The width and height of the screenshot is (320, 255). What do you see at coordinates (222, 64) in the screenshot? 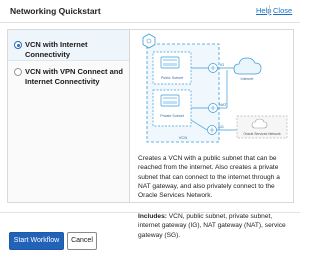
I see `igw-label: IG` at bounding box center [222, 64].